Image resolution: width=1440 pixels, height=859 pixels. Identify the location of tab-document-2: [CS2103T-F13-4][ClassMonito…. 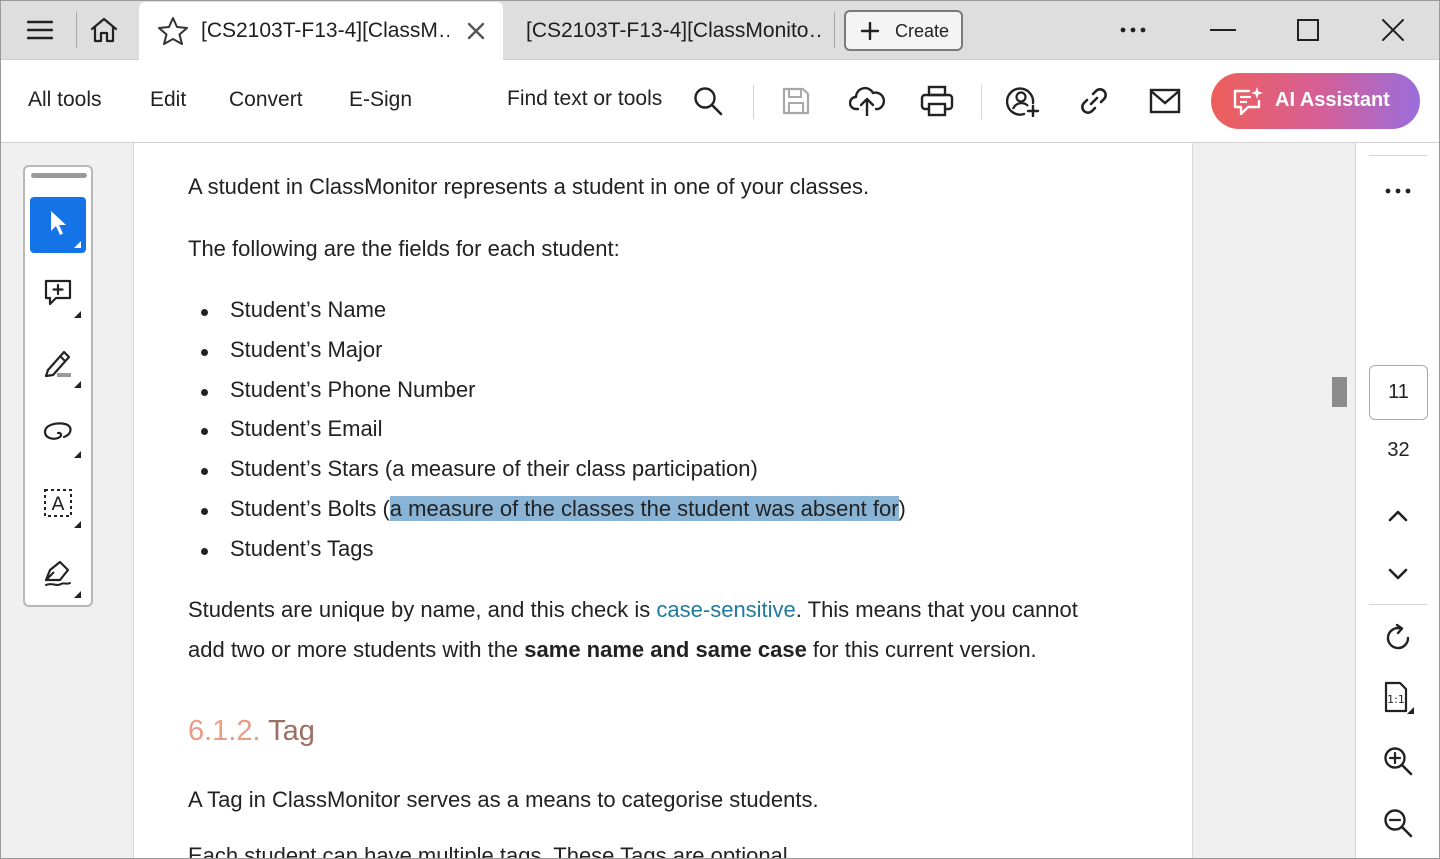
(670, 31).